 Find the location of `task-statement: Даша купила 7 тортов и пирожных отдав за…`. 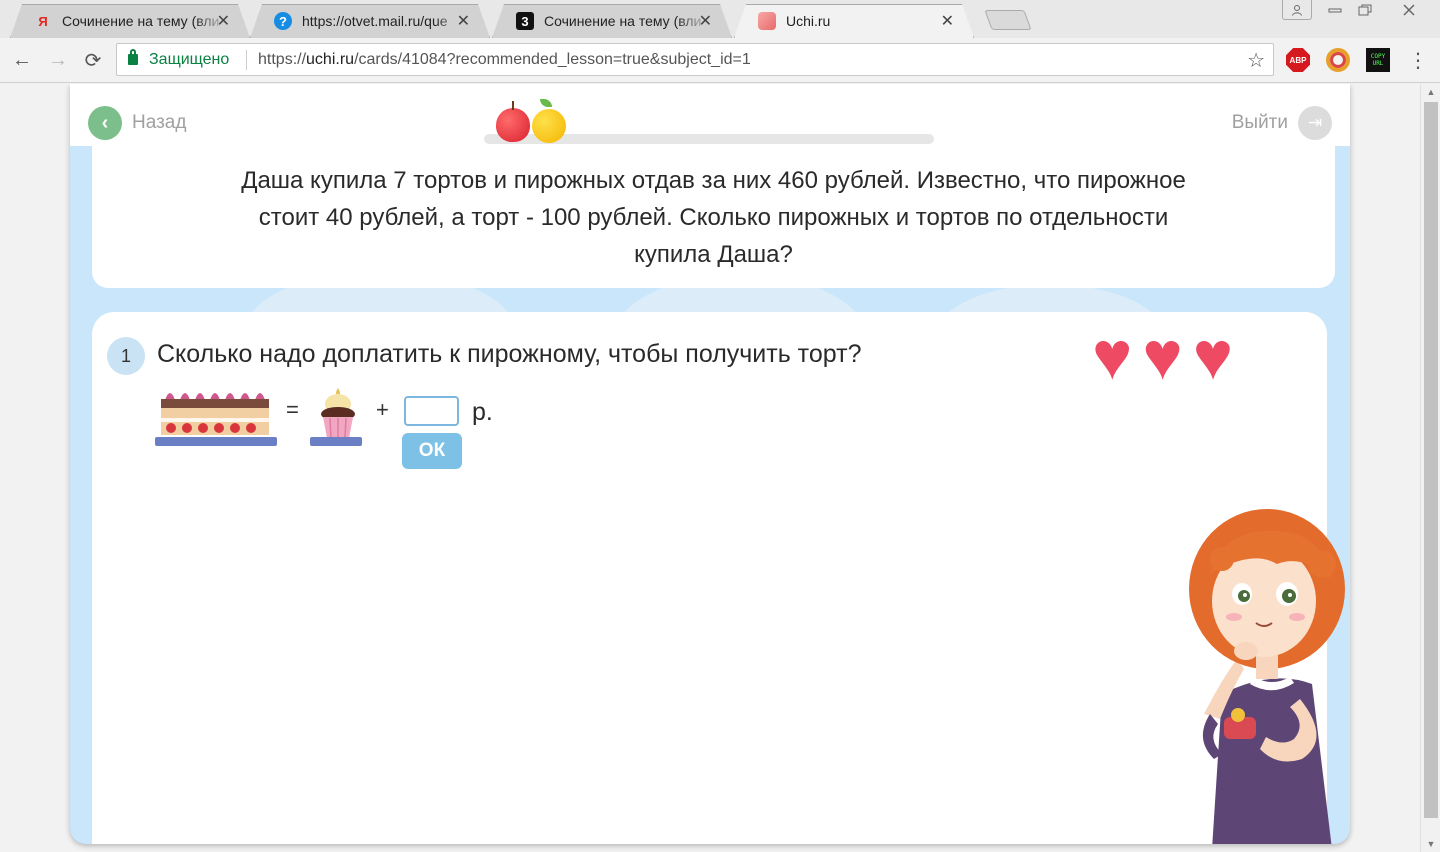

task-statement: Даша купила 7 тортов и пирожных отдав за… is located at coordinates (713, 217).